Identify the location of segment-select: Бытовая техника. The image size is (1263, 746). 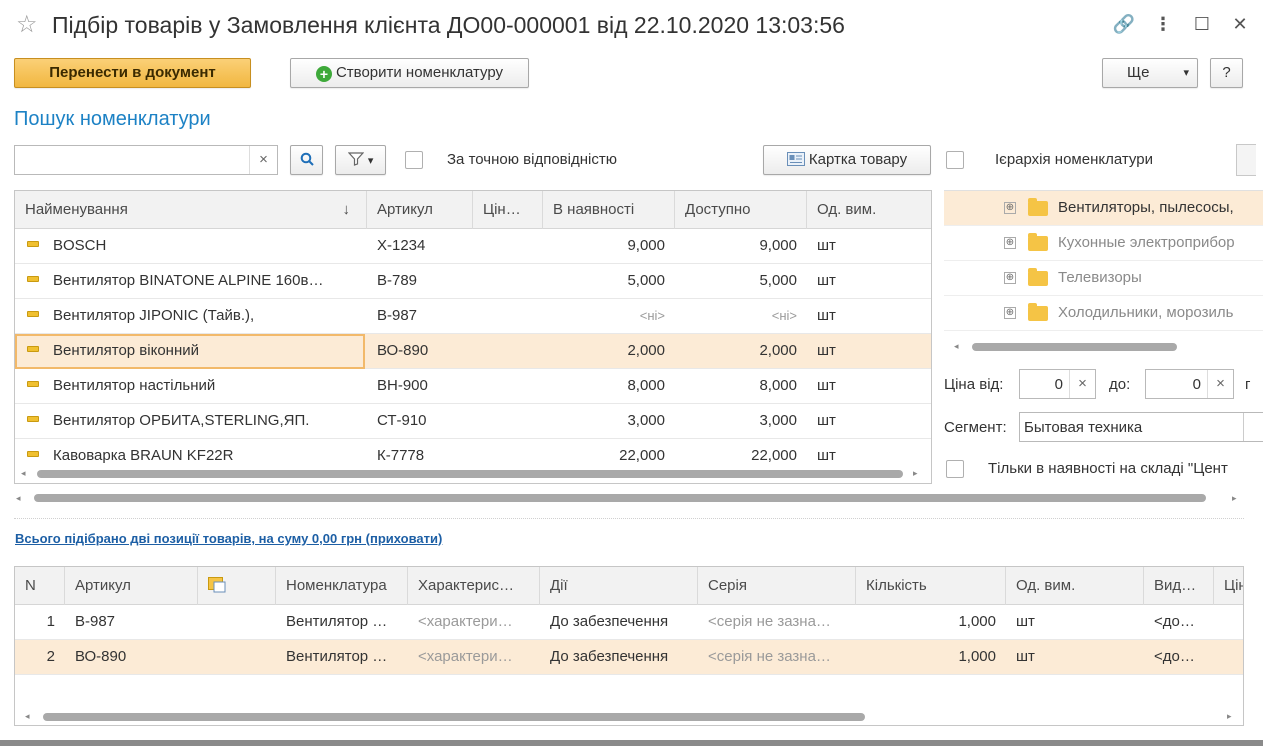
(1141, 427).